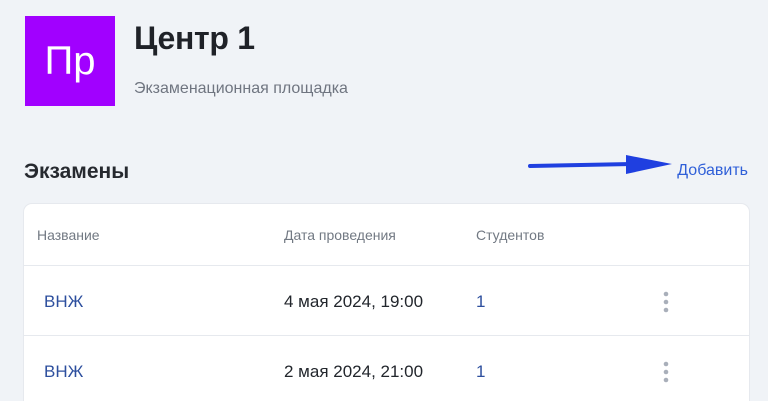 Image resolution: width=768 pixels, height=401 pixels. Describe the element at coordinates (194, 38) in the screenshot. I see `page-title: Центр 1` at that location.